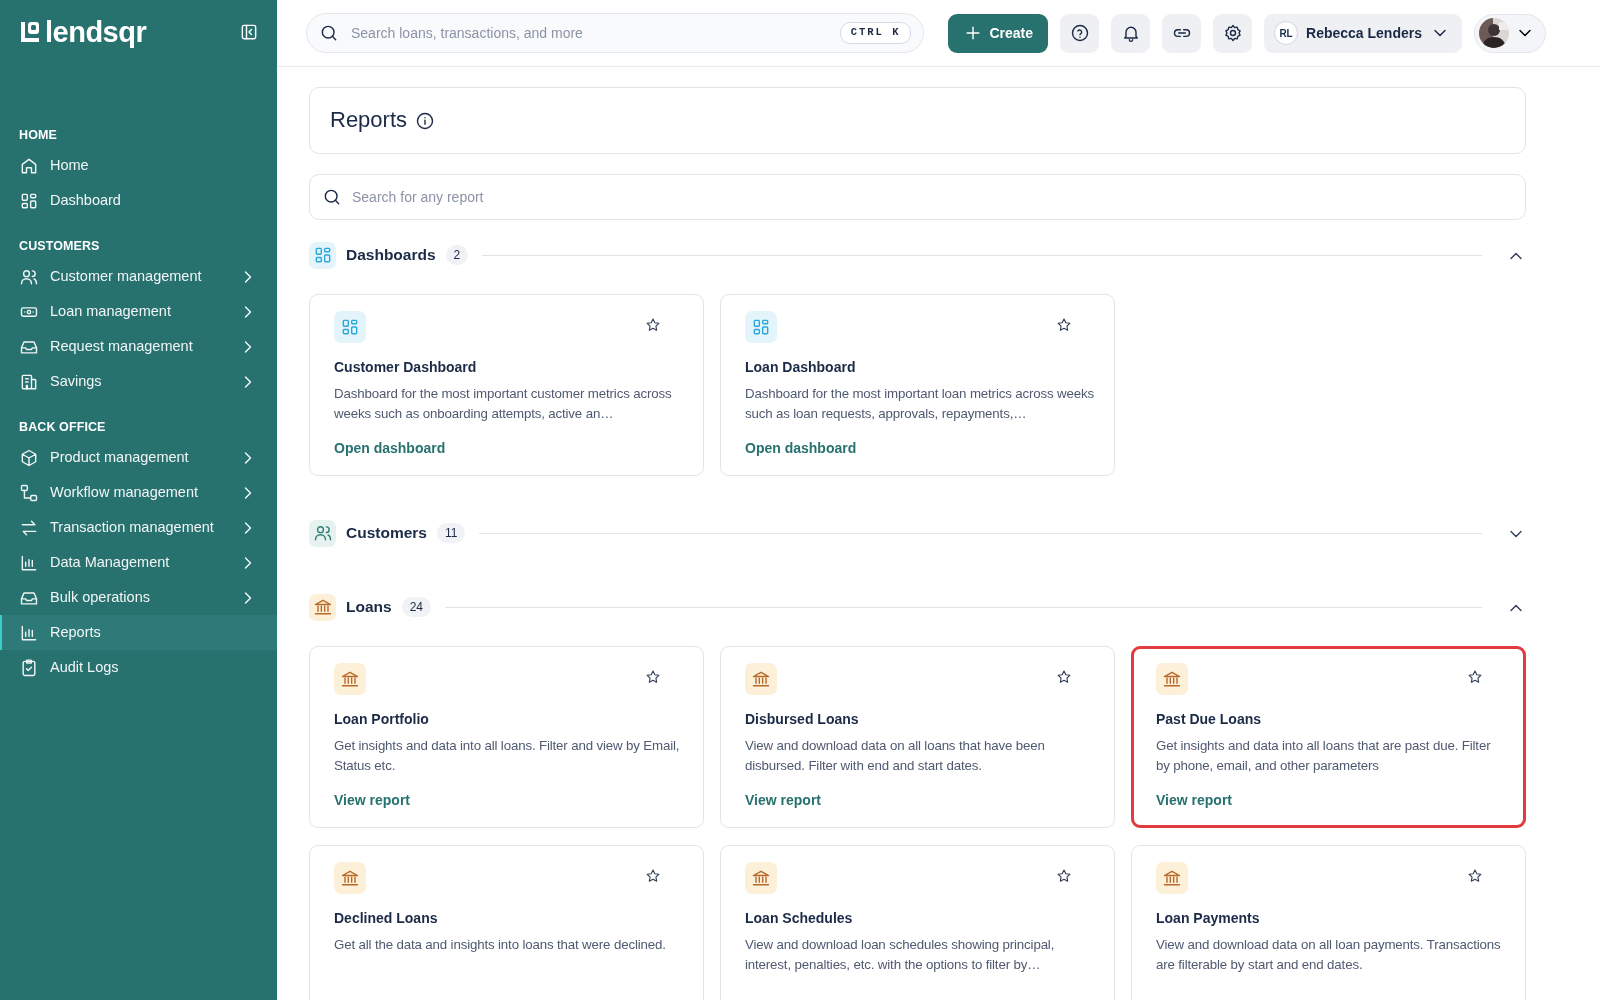  Describe the element at coordinates (1510, 33) in the screenshot. I see `profile-button` at that location.